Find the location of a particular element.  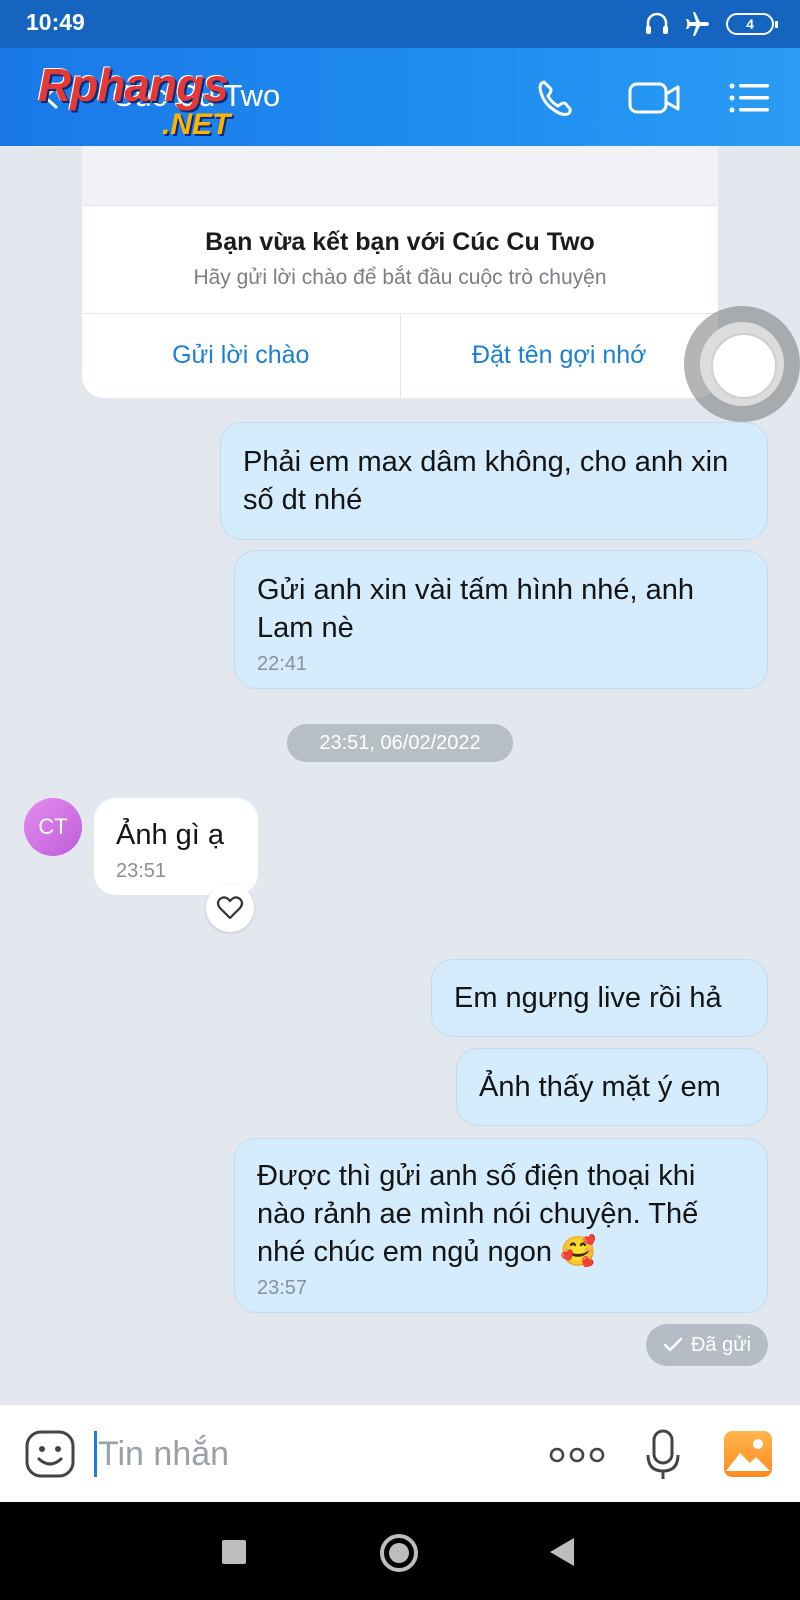

message-input-bar is located at coordinates (400, 1453).